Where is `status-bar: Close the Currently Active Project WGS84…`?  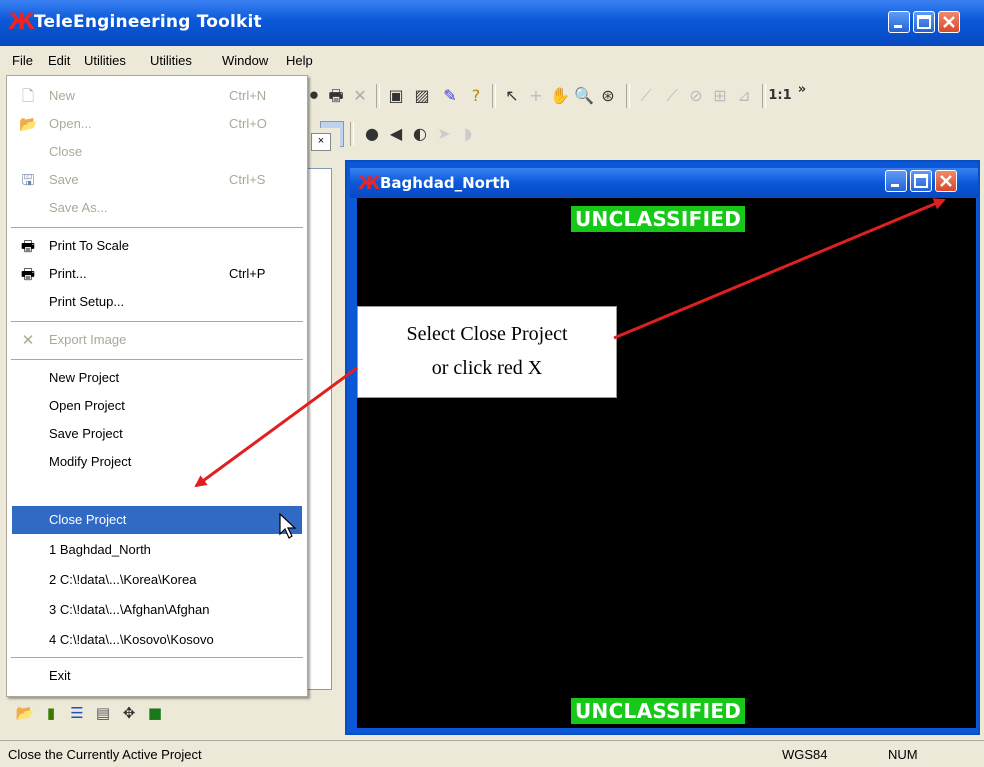 status-bar: Close the Currently Active Project WGS84… is located at coordinates (492, 753).